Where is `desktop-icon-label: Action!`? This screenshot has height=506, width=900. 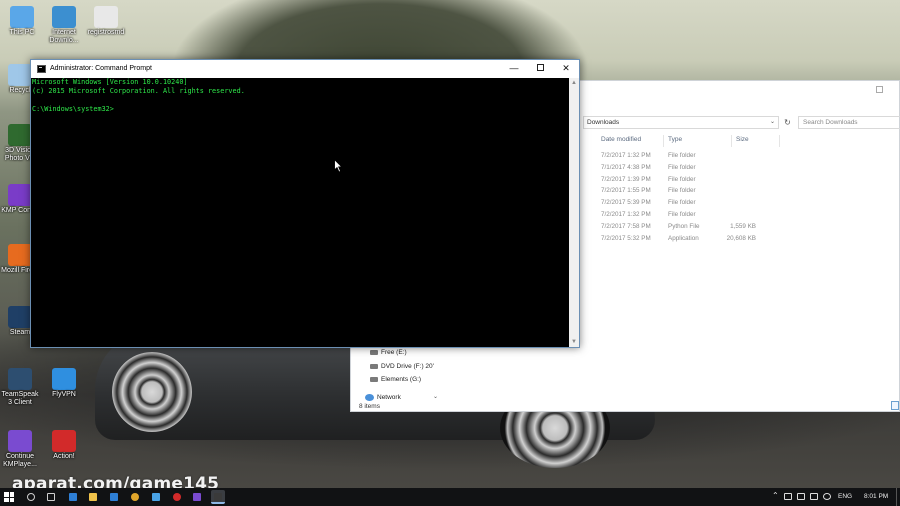 desktop-icon-label: Action! is located at coordinates (64, 456).